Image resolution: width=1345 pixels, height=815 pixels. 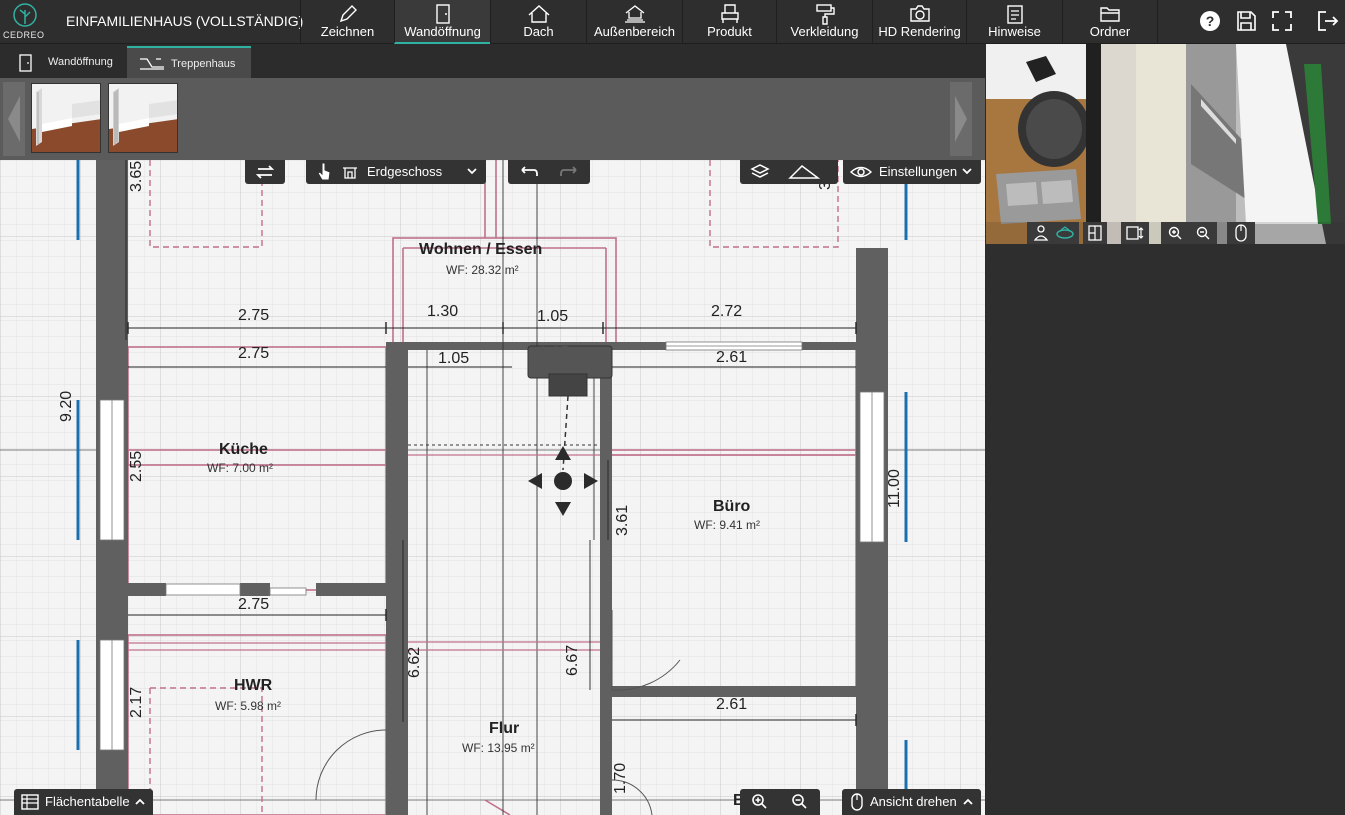 What do you see at coordinates (919, 13) in the screenshot?
I see `camera-icon` at bounding box center [919, 13].